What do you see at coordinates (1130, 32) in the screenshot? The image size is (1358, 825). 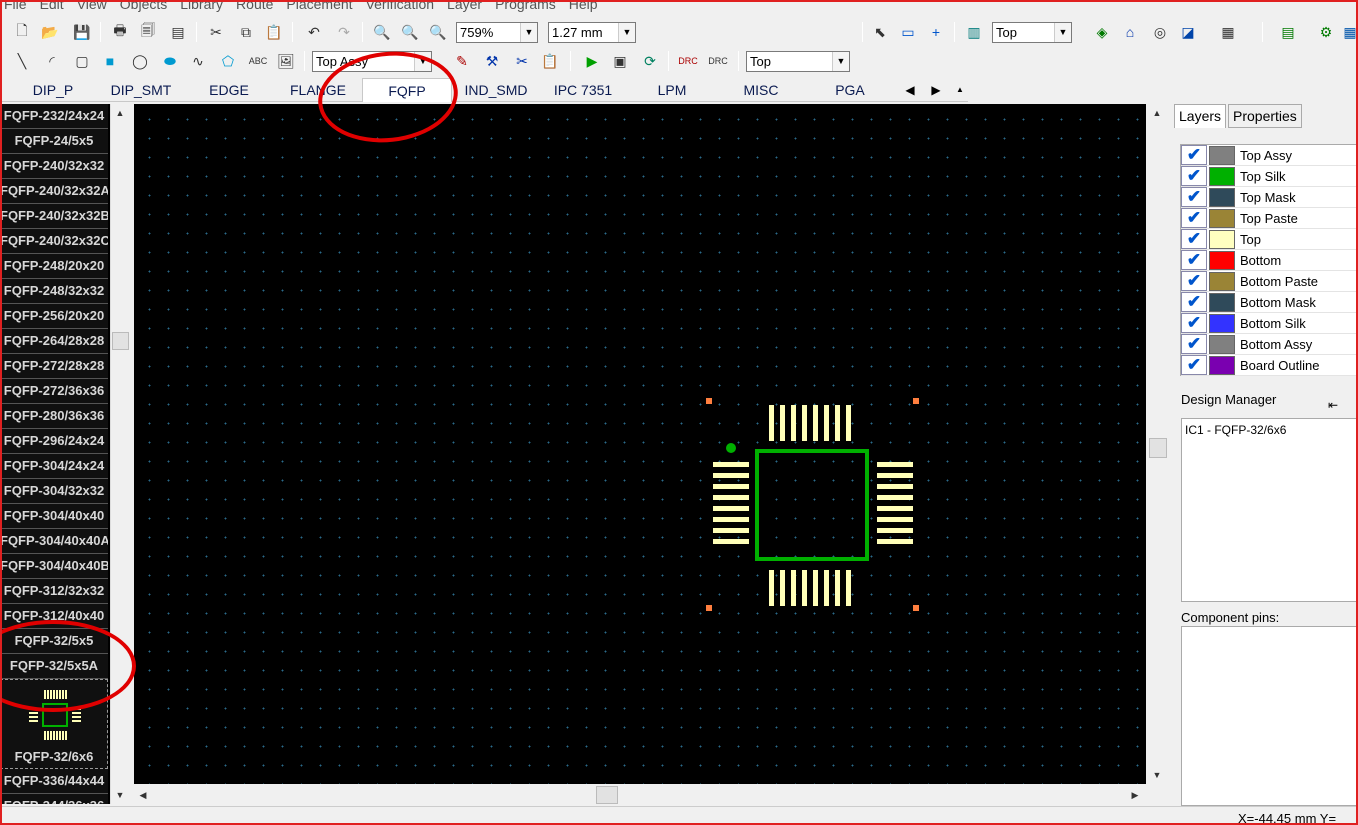 I see `route-icon: ⌂` at bounding box center [1130, 32].